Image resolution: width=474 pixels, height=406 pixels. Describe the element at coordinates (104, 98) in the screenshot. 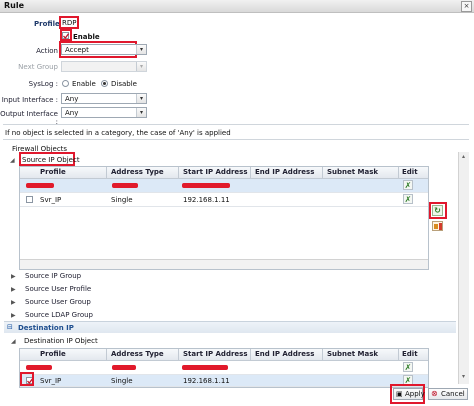

I see `input-interface-select: Any ▾` at that location.